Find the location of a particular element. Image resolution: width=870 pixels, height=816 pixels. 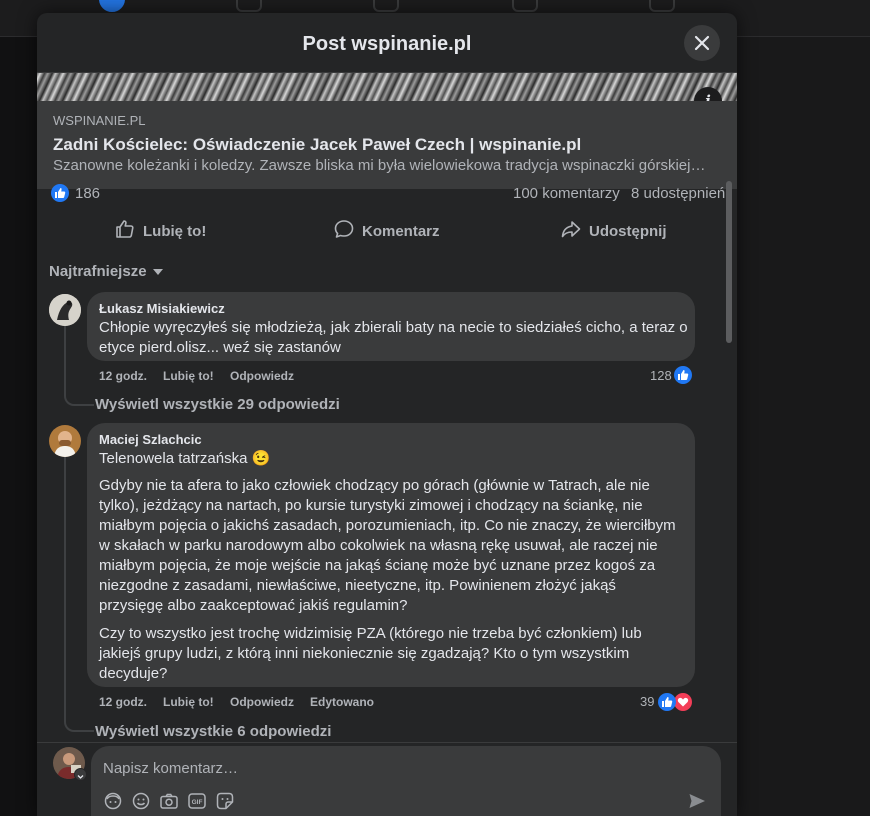

svg-text: GIF is located at coordinates (197, 802).